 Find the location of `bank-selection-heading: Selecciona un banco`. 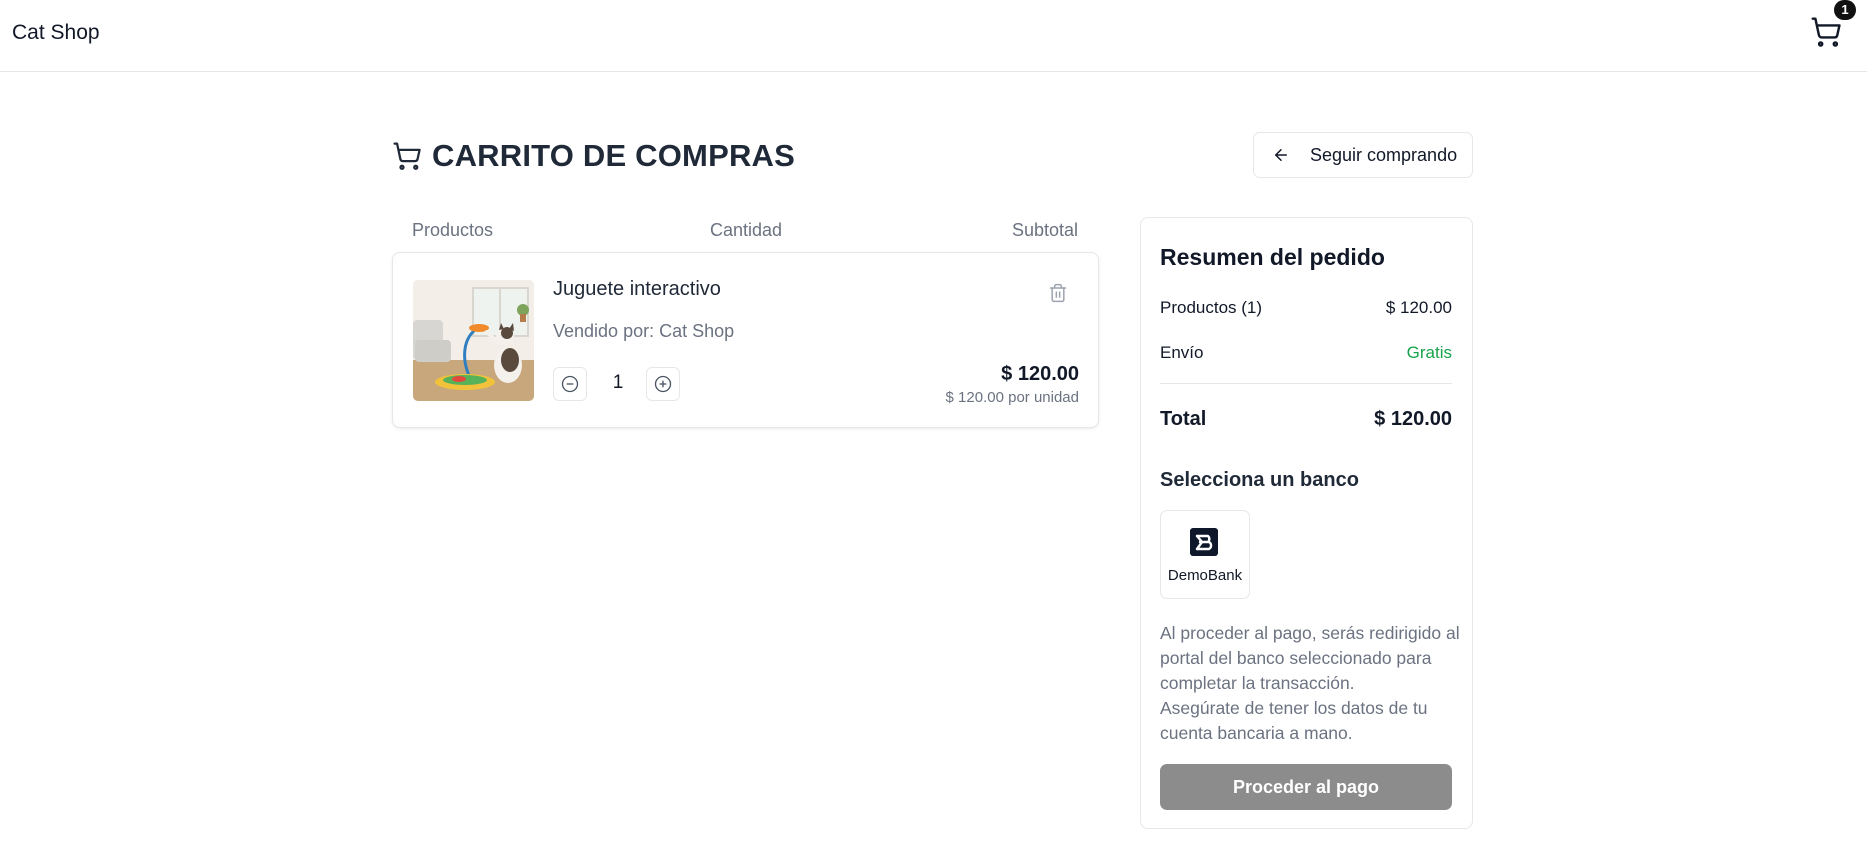

bank-selection-heading: Selecciona un banco is located at coordinates (1259, 480).